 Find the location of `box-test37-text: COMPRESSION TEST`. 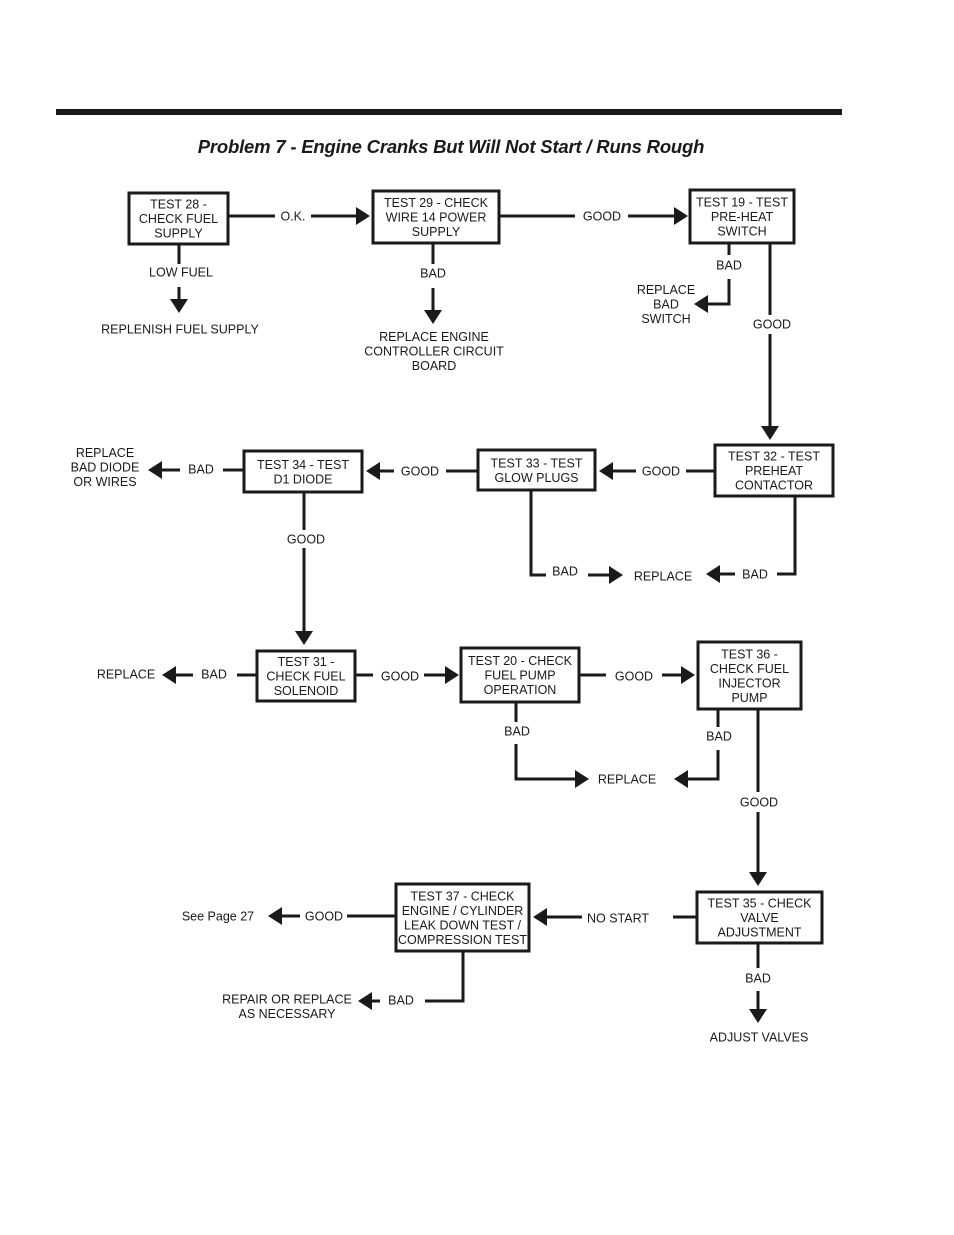

box-test37-text: COMPRESSION TEST is located at coordinates (462, 940).